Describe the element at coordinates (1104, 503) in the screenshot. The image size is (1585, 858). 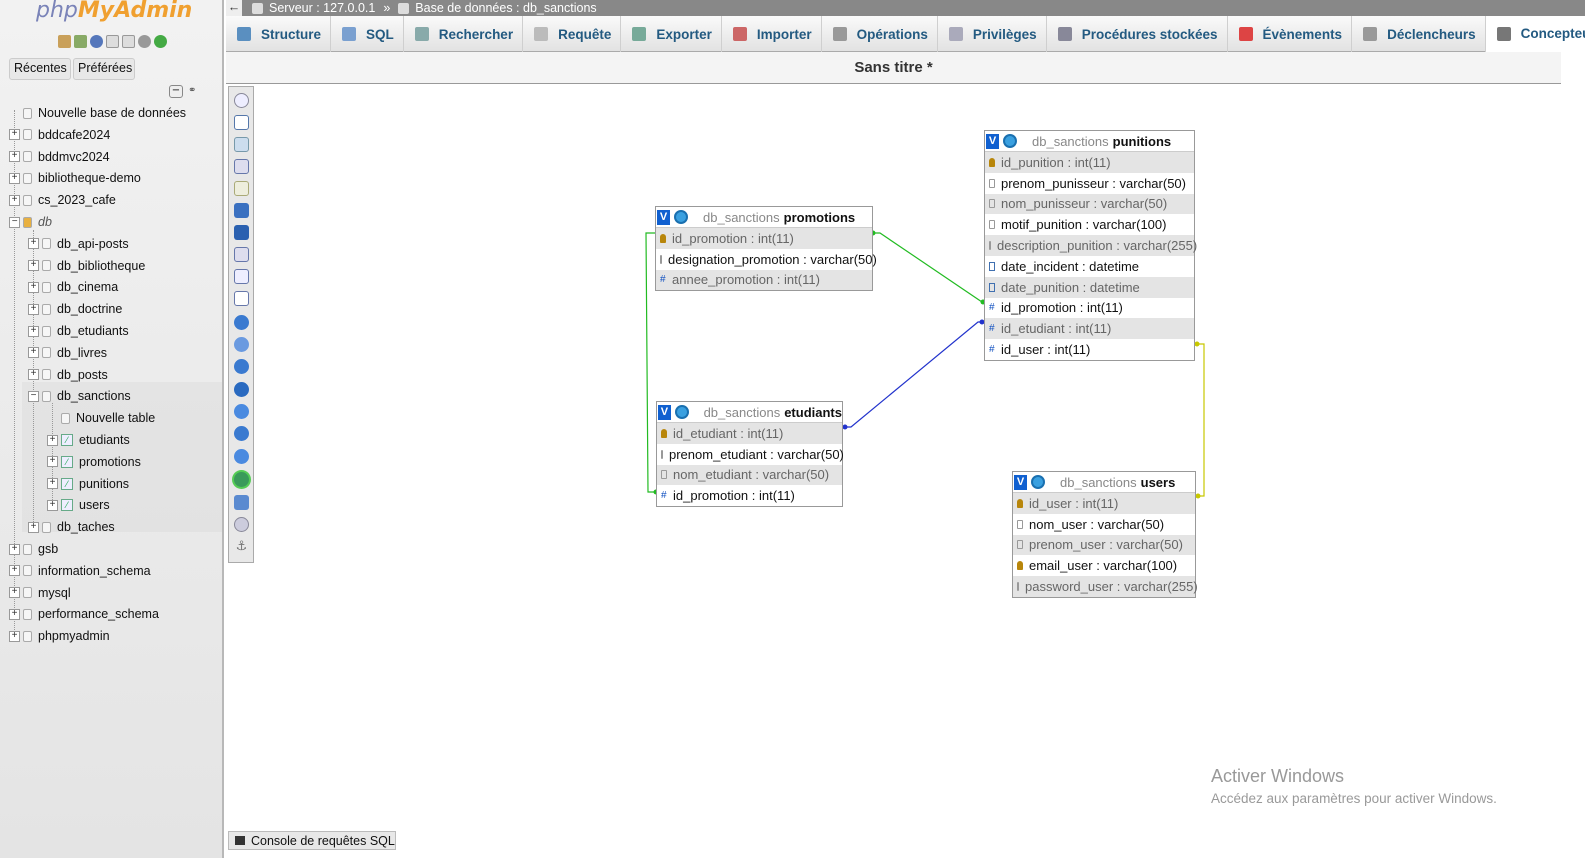
I see `table-column-row: id_user : int(11)` at that location.